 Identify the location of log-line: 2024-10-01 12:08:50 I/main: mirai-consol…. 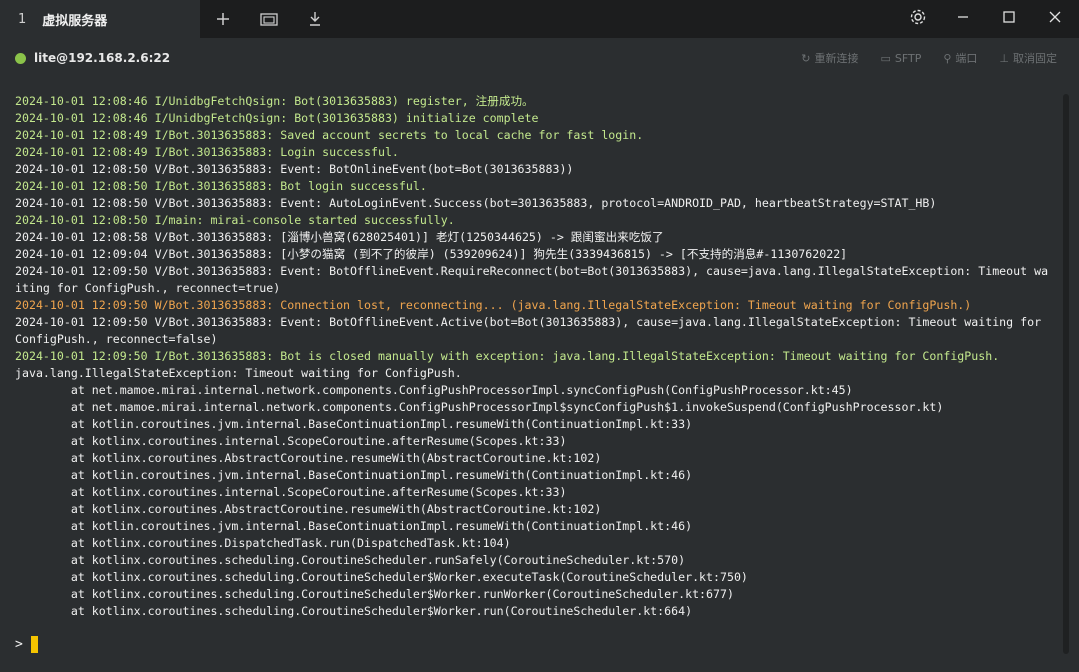
(235, 220).